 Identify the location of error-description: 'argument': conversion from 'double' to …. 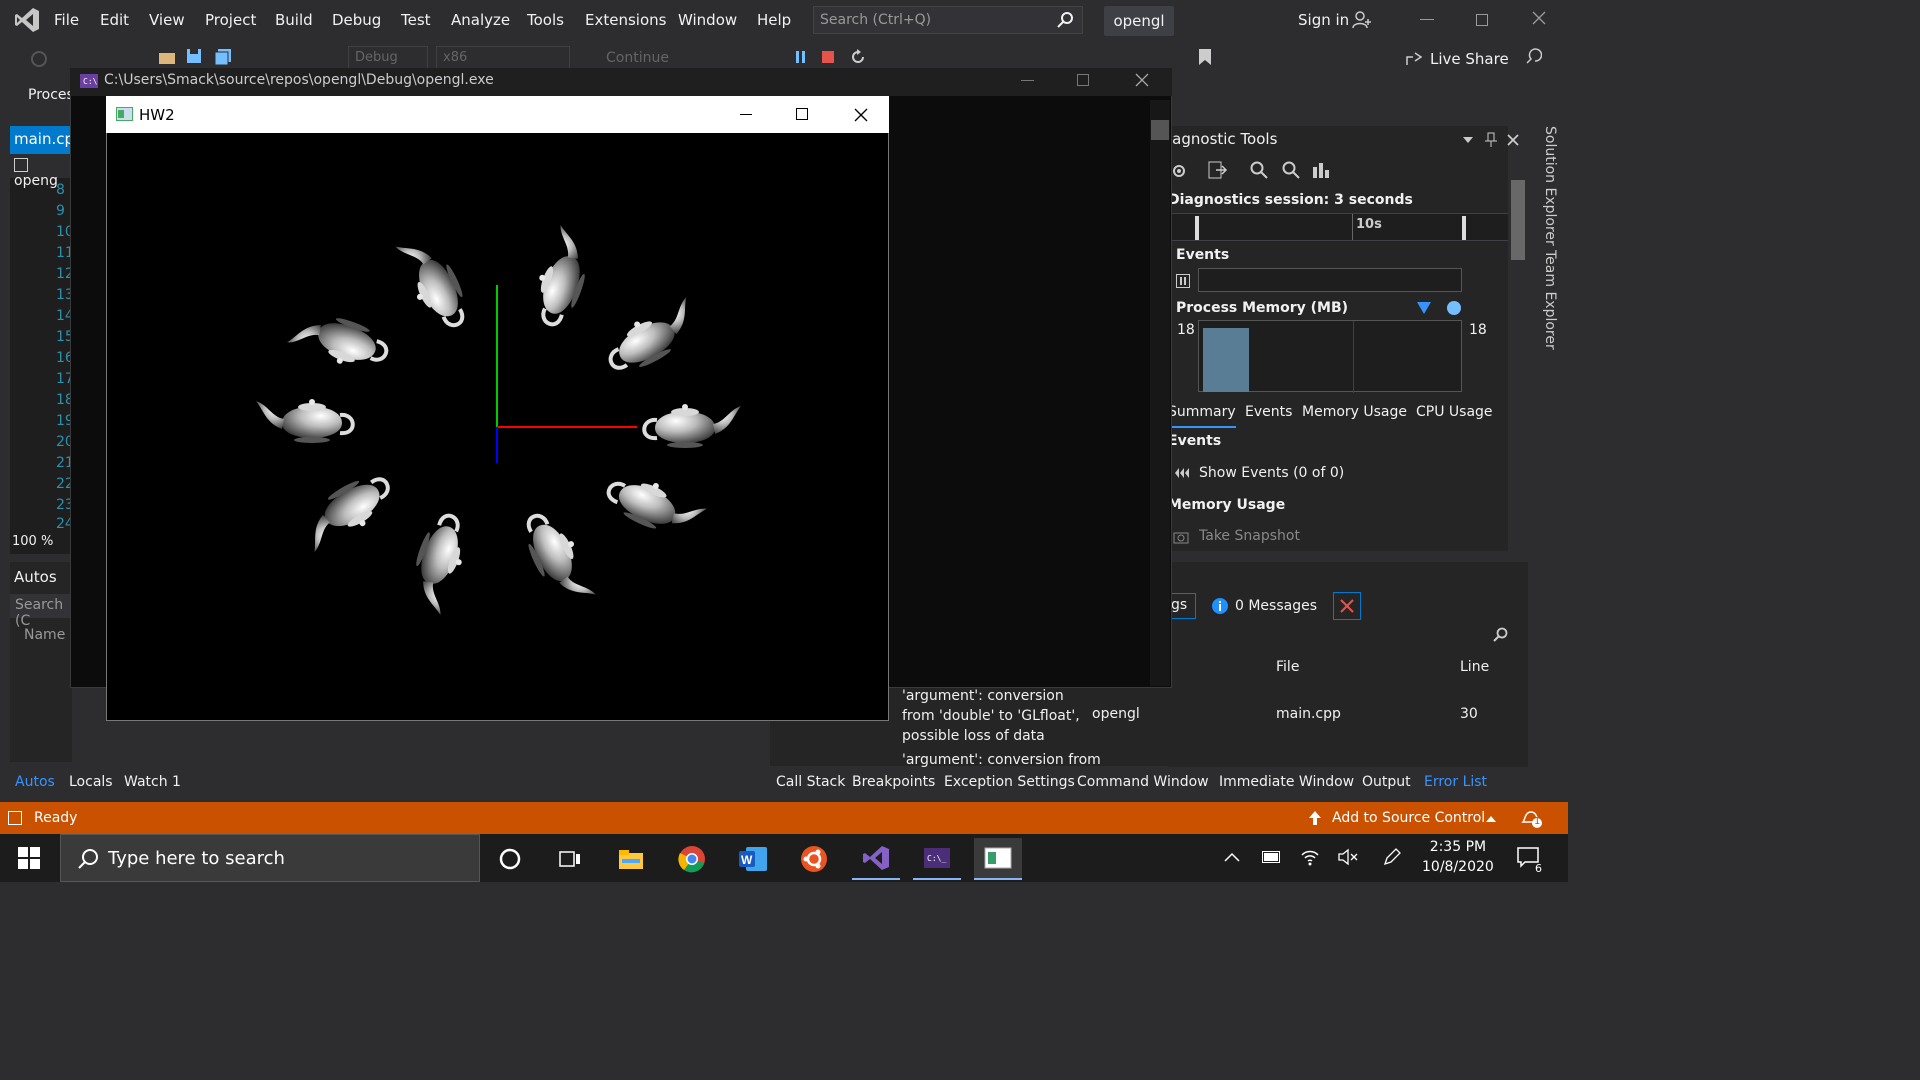
(997, 716).